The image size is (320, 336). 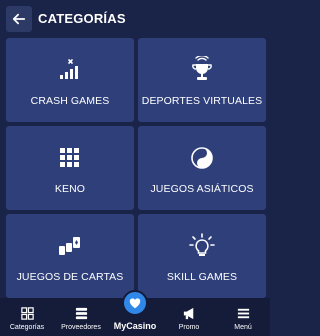 I want to click on arrow-left-icon, so click(x=19, y=19).